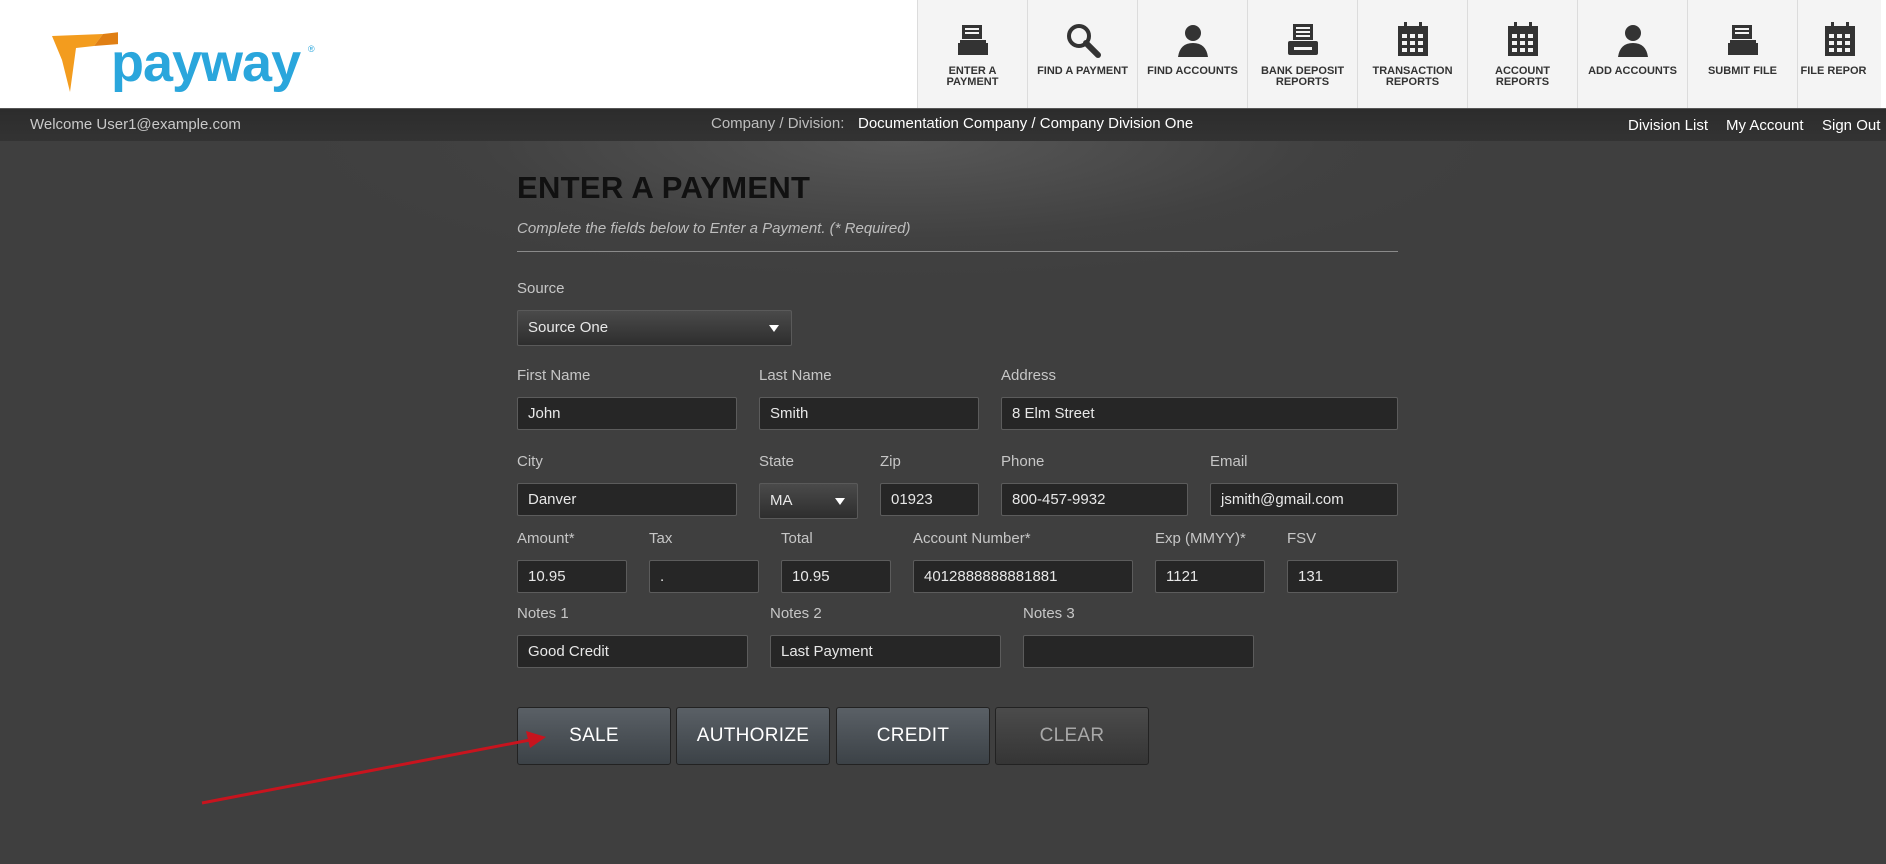  What do you see at coordinates (543, 613) in the screenshot?
I see `notes1-label: Notes 1` at bounding box center [543, 613].